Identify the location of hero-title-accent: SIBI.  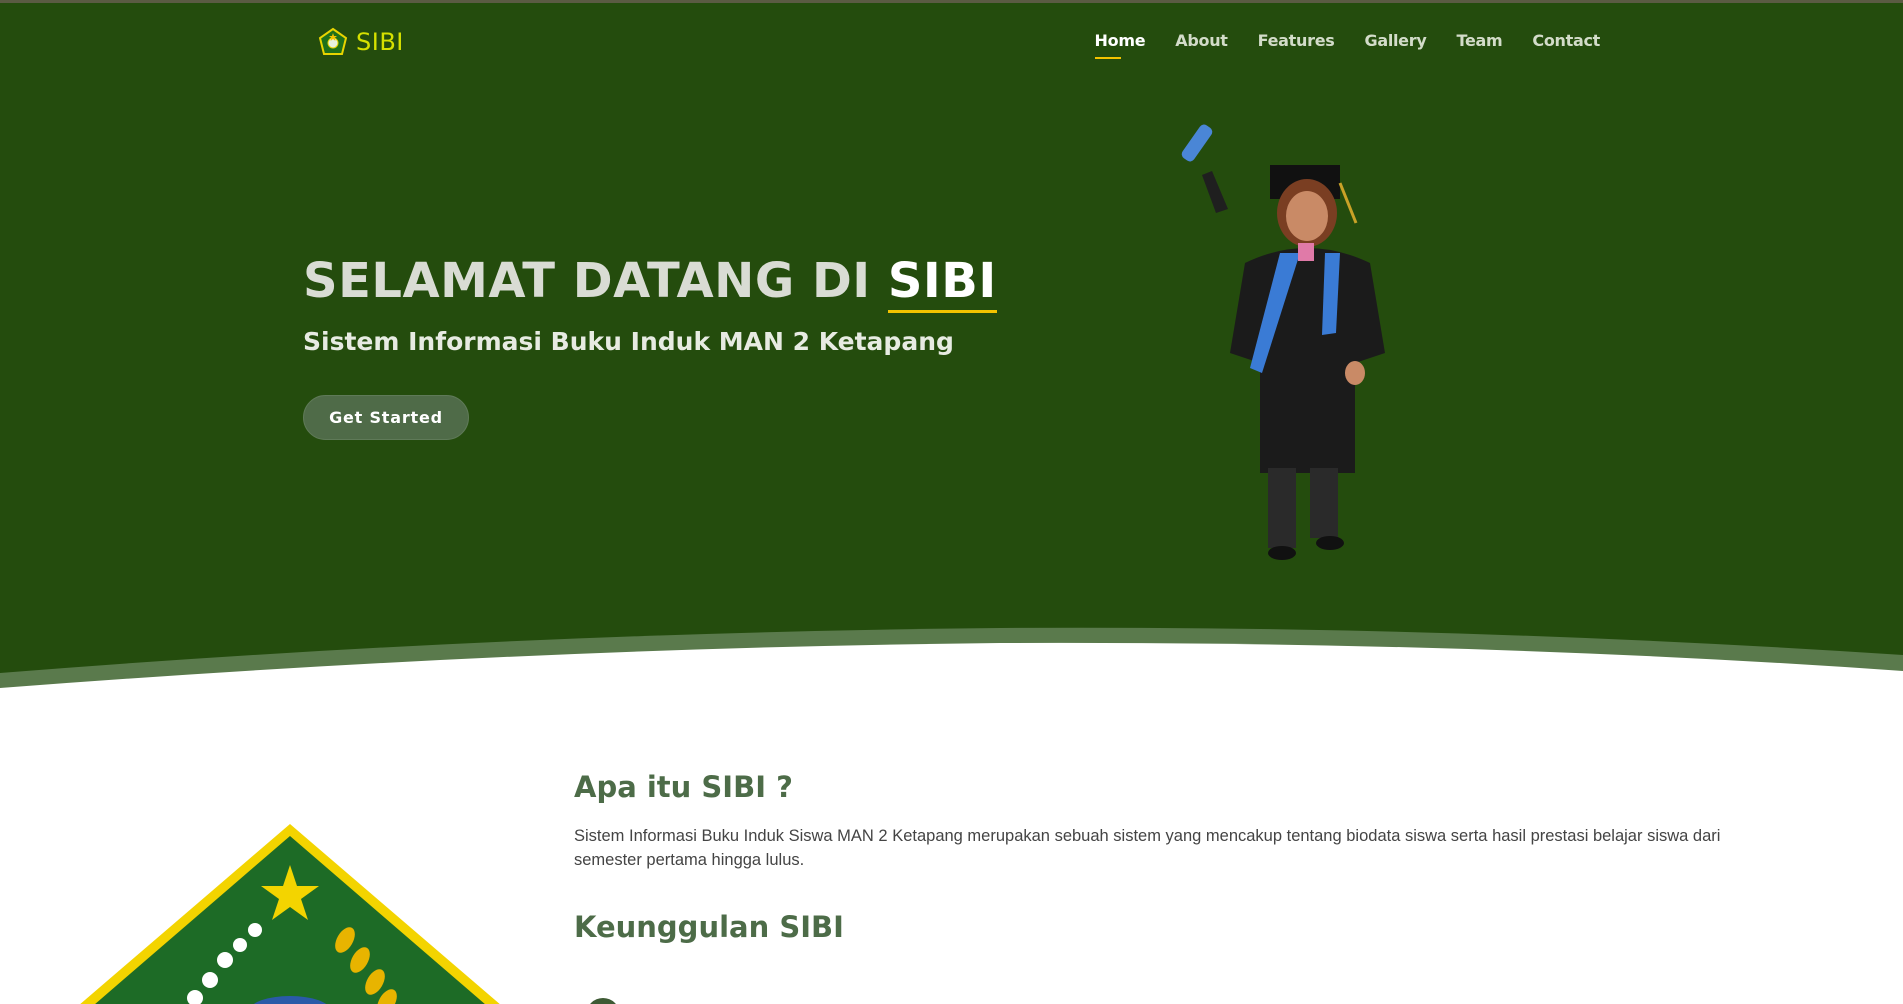
(942, 281).